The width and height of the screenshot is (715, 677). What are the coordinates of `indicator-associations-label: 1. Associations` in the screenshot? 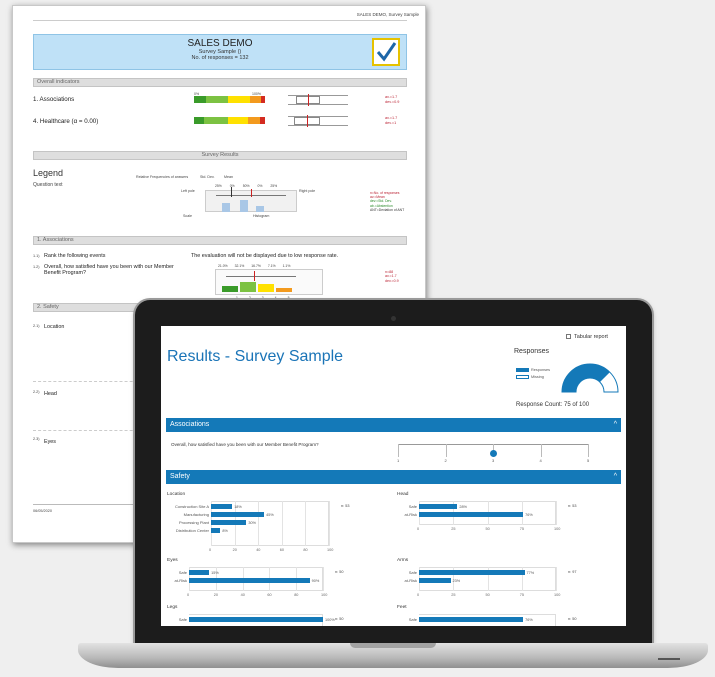 It's located at (54, 99).